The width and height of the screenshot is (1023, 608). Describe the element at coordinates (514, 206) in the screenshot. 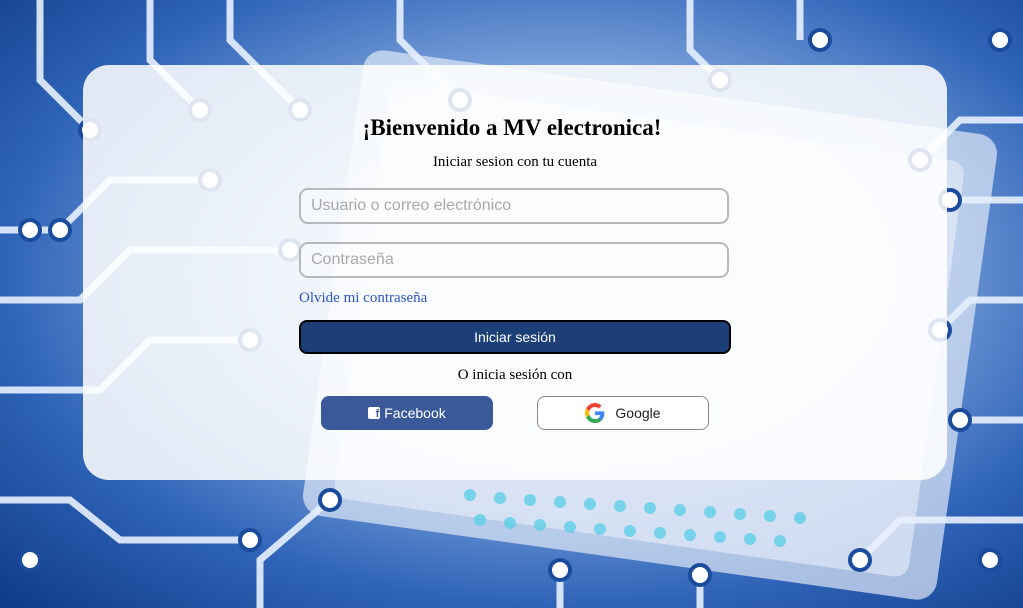

I see `username-input` at that location.